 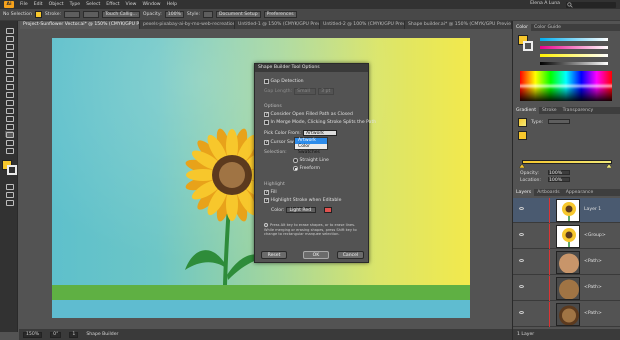 I want to click on stroke-weight-field, so click(x=72, y=14).